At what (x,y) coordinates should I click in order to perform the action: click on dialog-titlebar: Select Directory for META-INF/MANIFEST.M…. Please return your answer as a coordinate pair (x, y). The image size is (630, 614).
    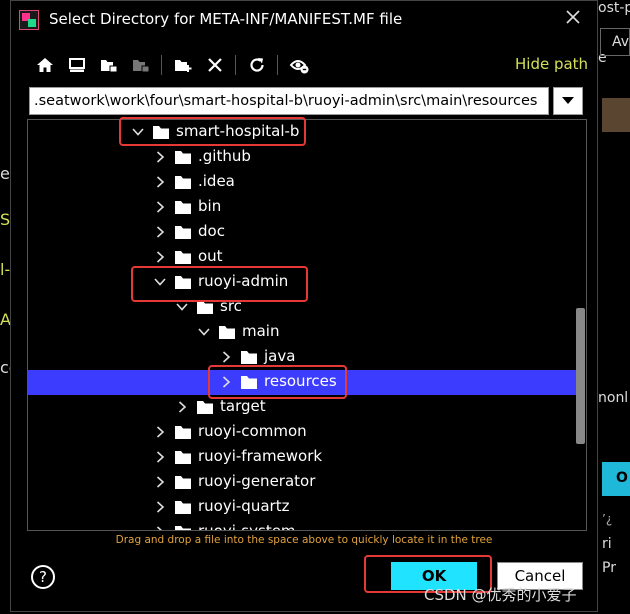
    Looking at the image, I should click on (304, 20).